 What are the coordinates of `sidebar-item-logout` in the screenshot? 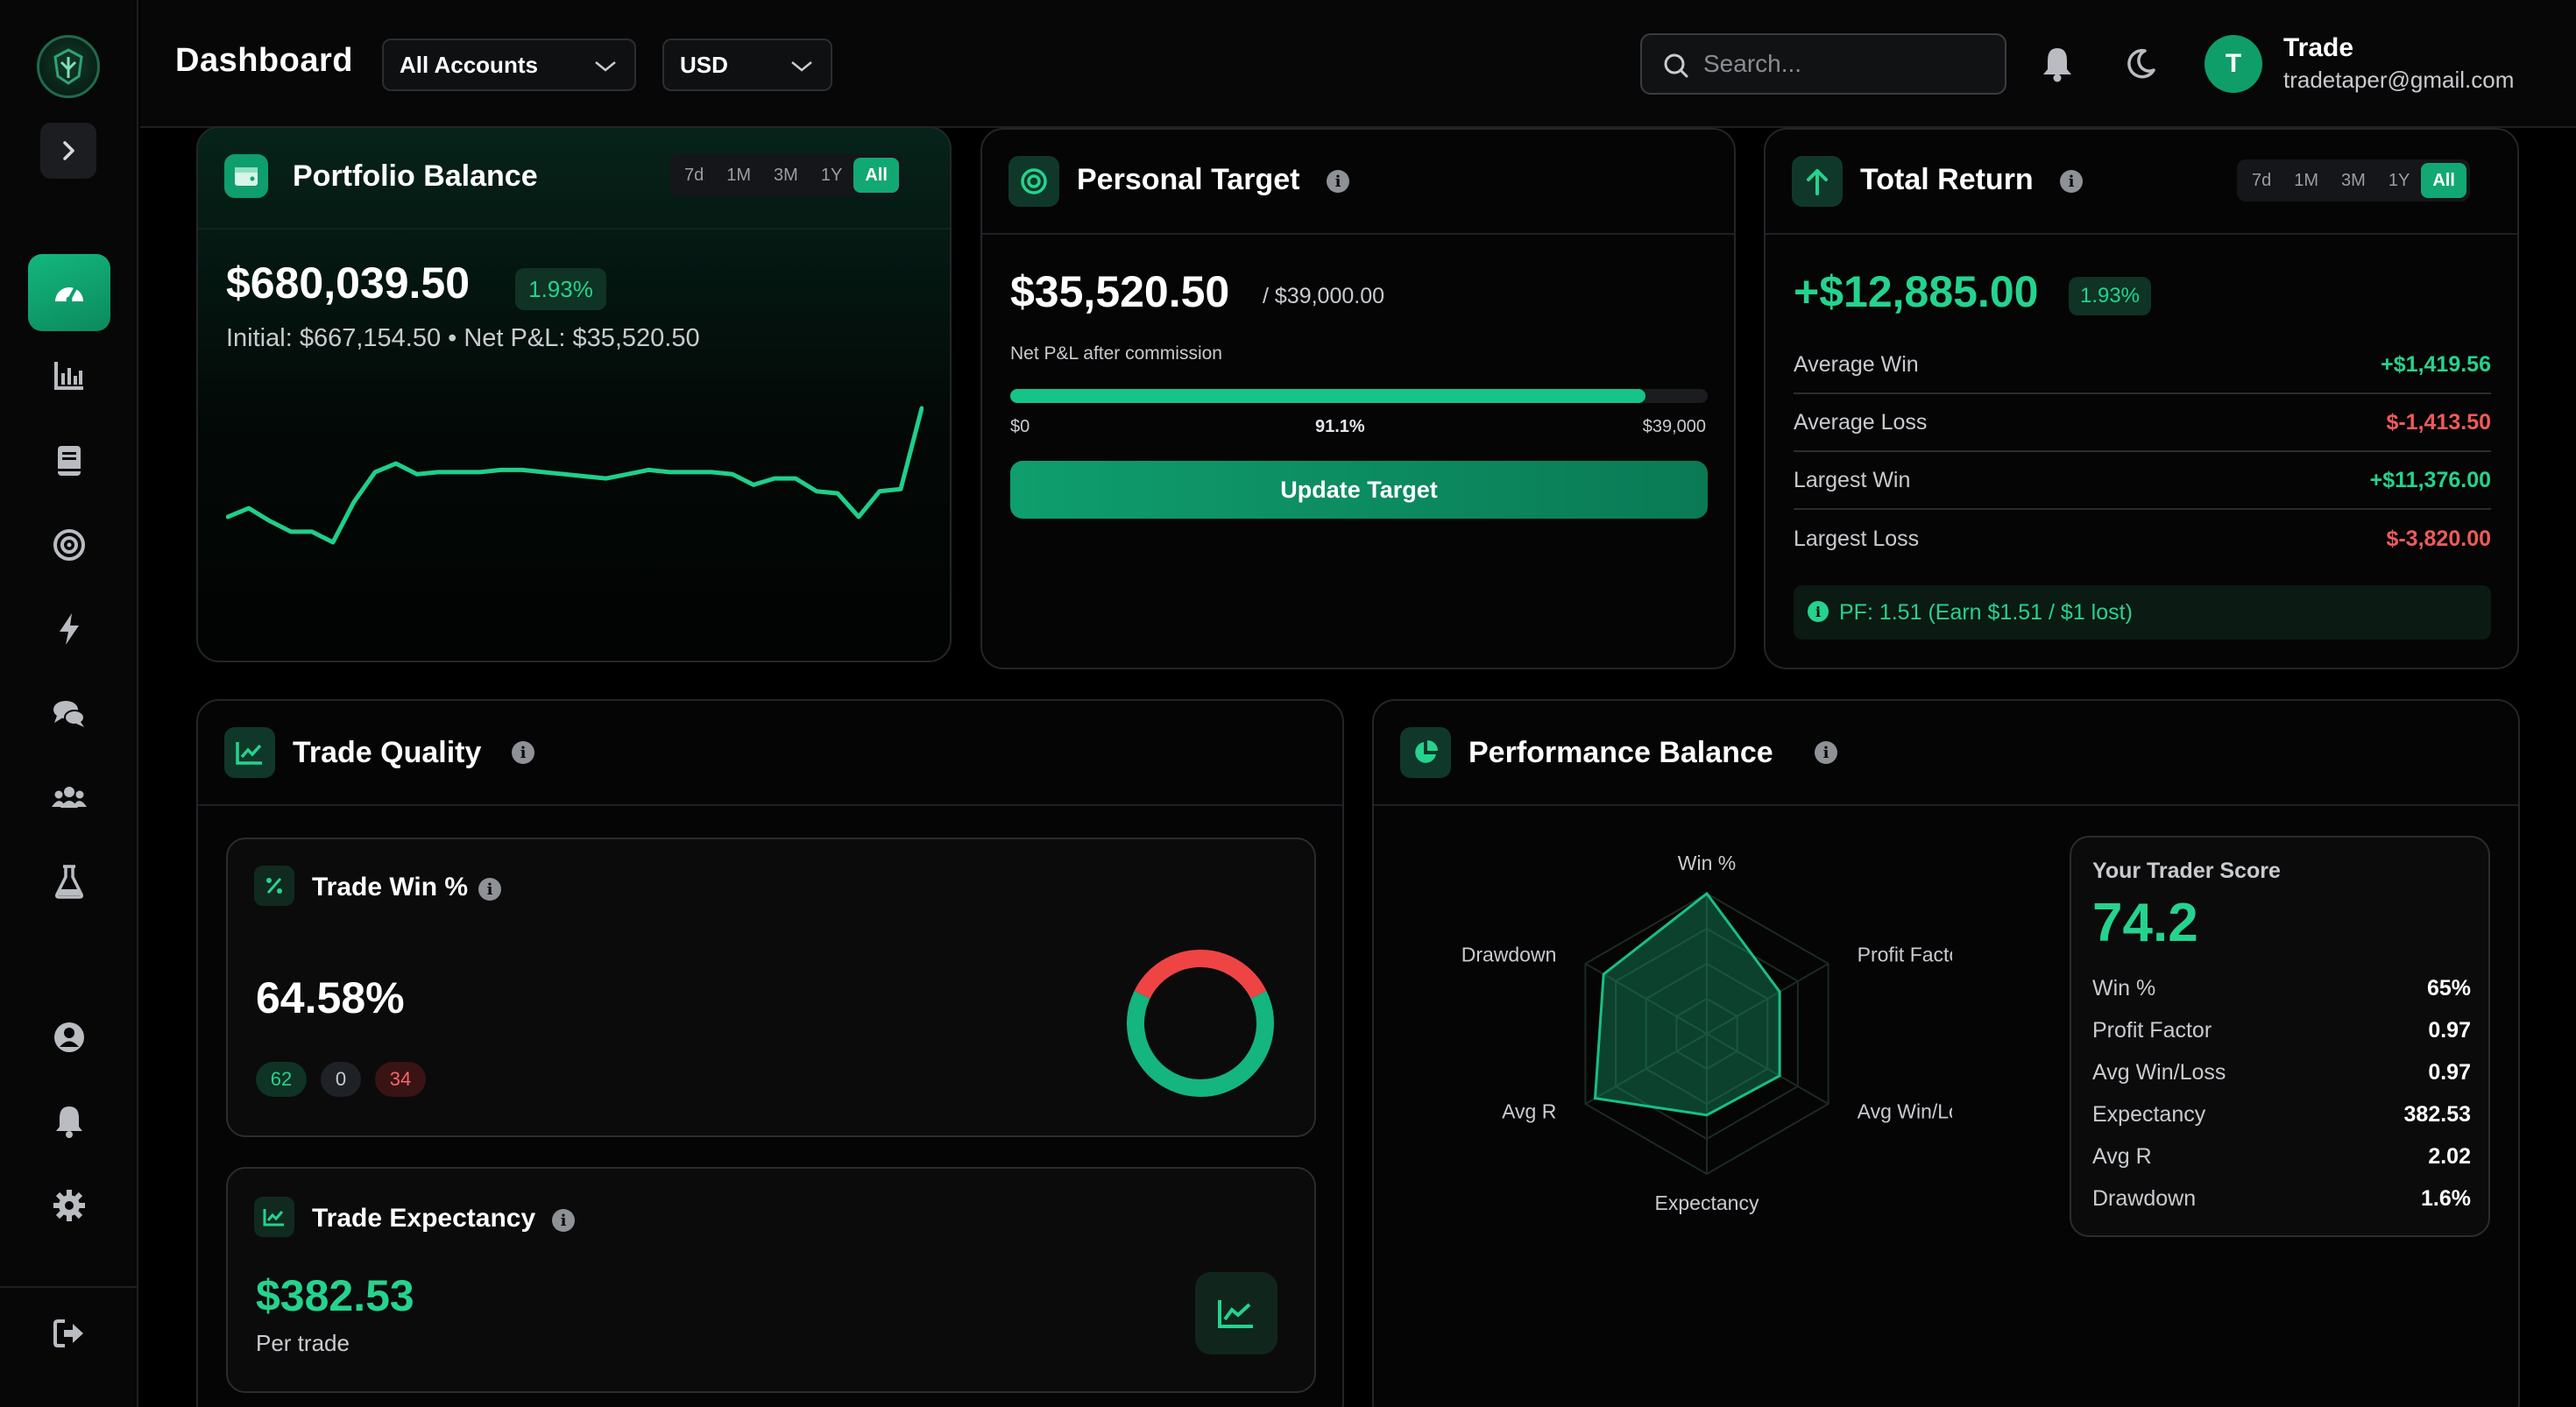 It's located at (69, 1333).